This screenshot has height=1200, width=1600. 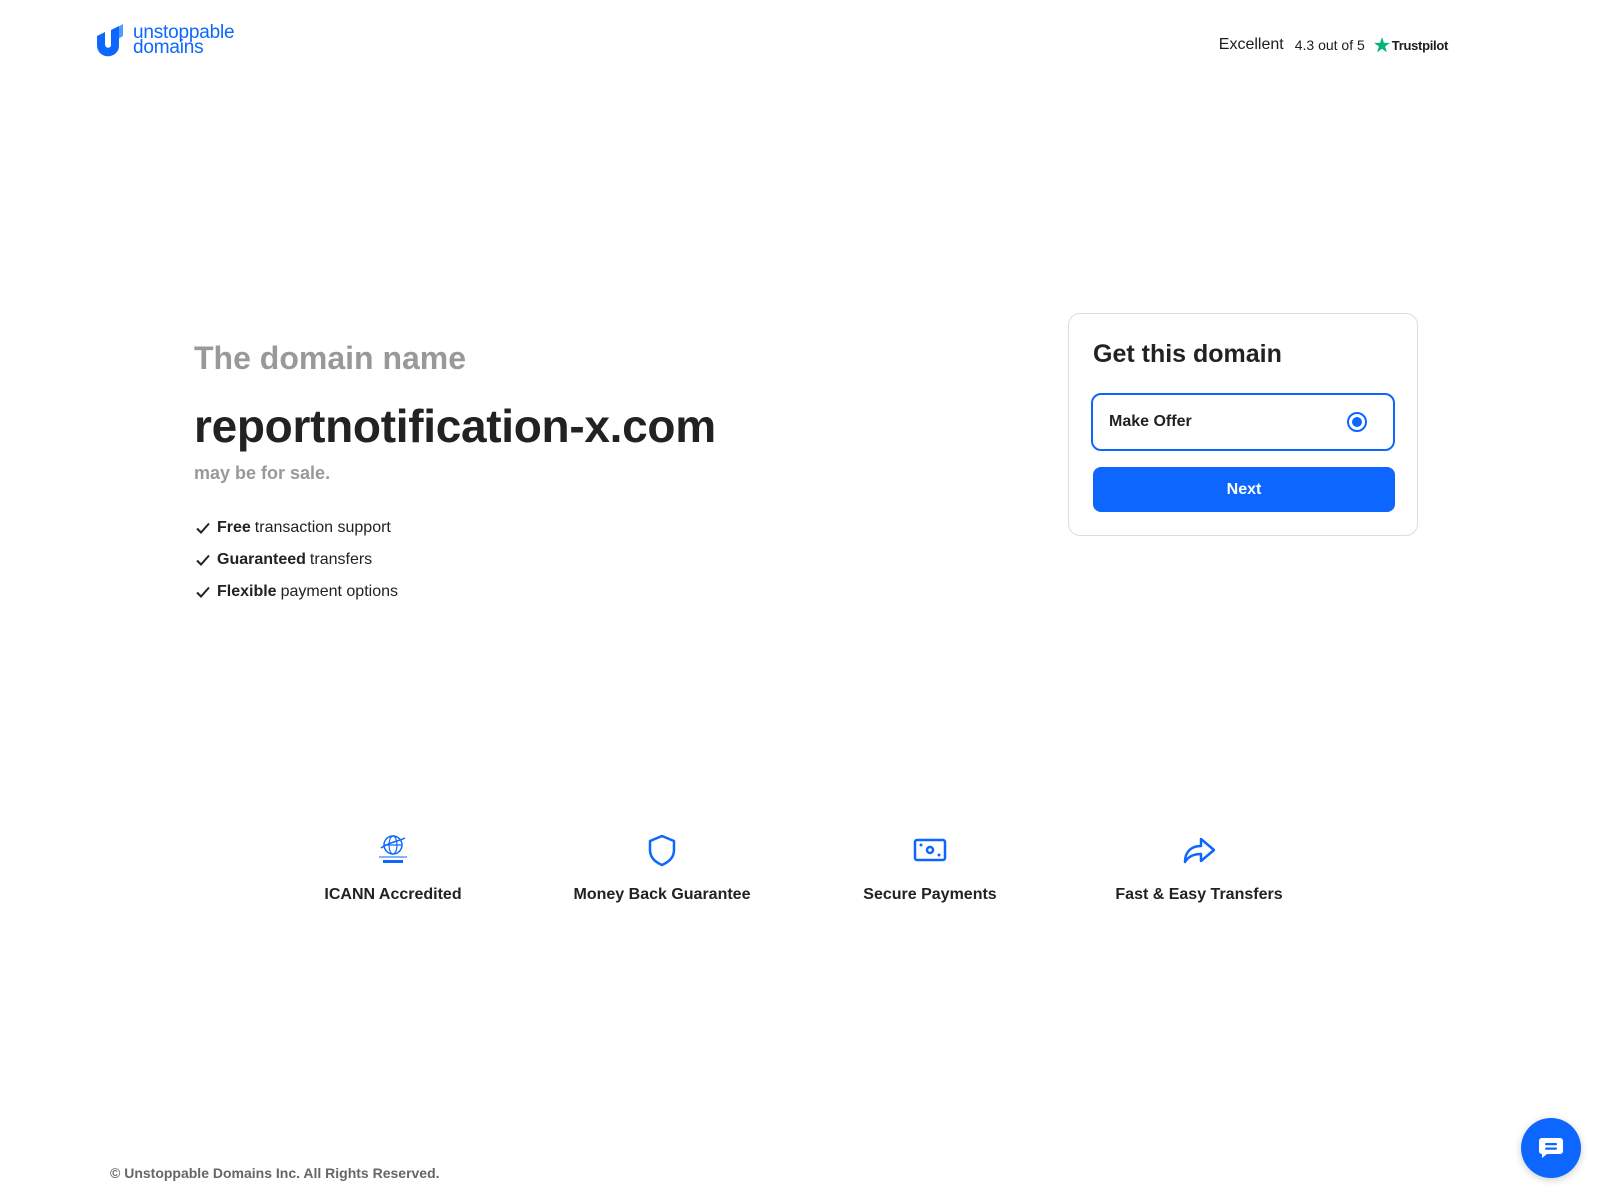 I want to click on share-arrow-icon, so click(x=1199, y=850).